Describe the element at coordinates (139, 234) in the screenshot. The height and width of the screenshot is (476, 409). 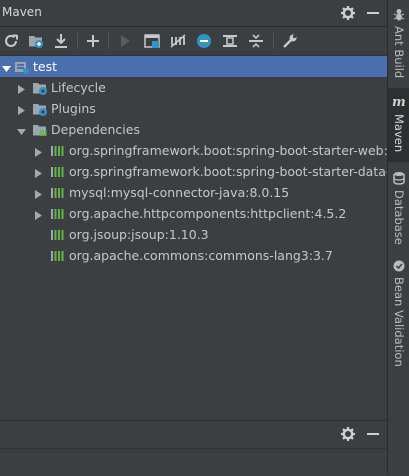
I see `tree-node-label: org.jsoup:jsoup:1.10.3` at that location.